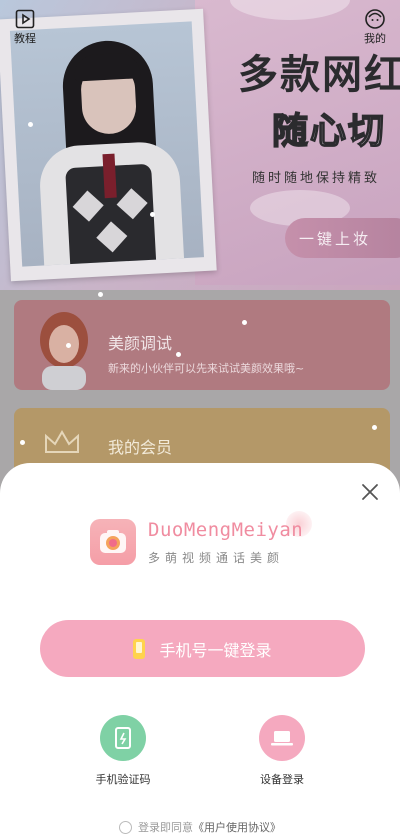 Image resolution: width=400 pixels, height=838 pixels. What do you see at coordinates (140, 343) in the screenshot?
I see `beauty-card-title: 美颜调试` at bounding box center [140, 343].